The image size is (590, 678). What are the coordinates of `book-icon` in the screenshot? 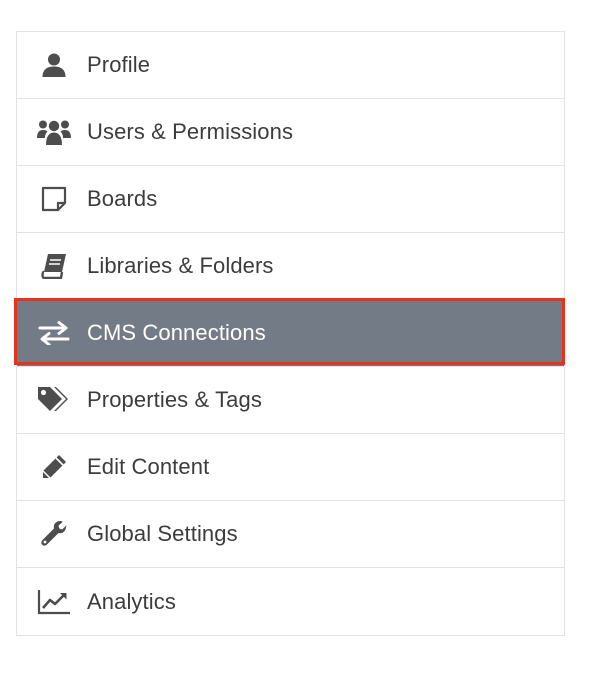 It's located at (54, 266).